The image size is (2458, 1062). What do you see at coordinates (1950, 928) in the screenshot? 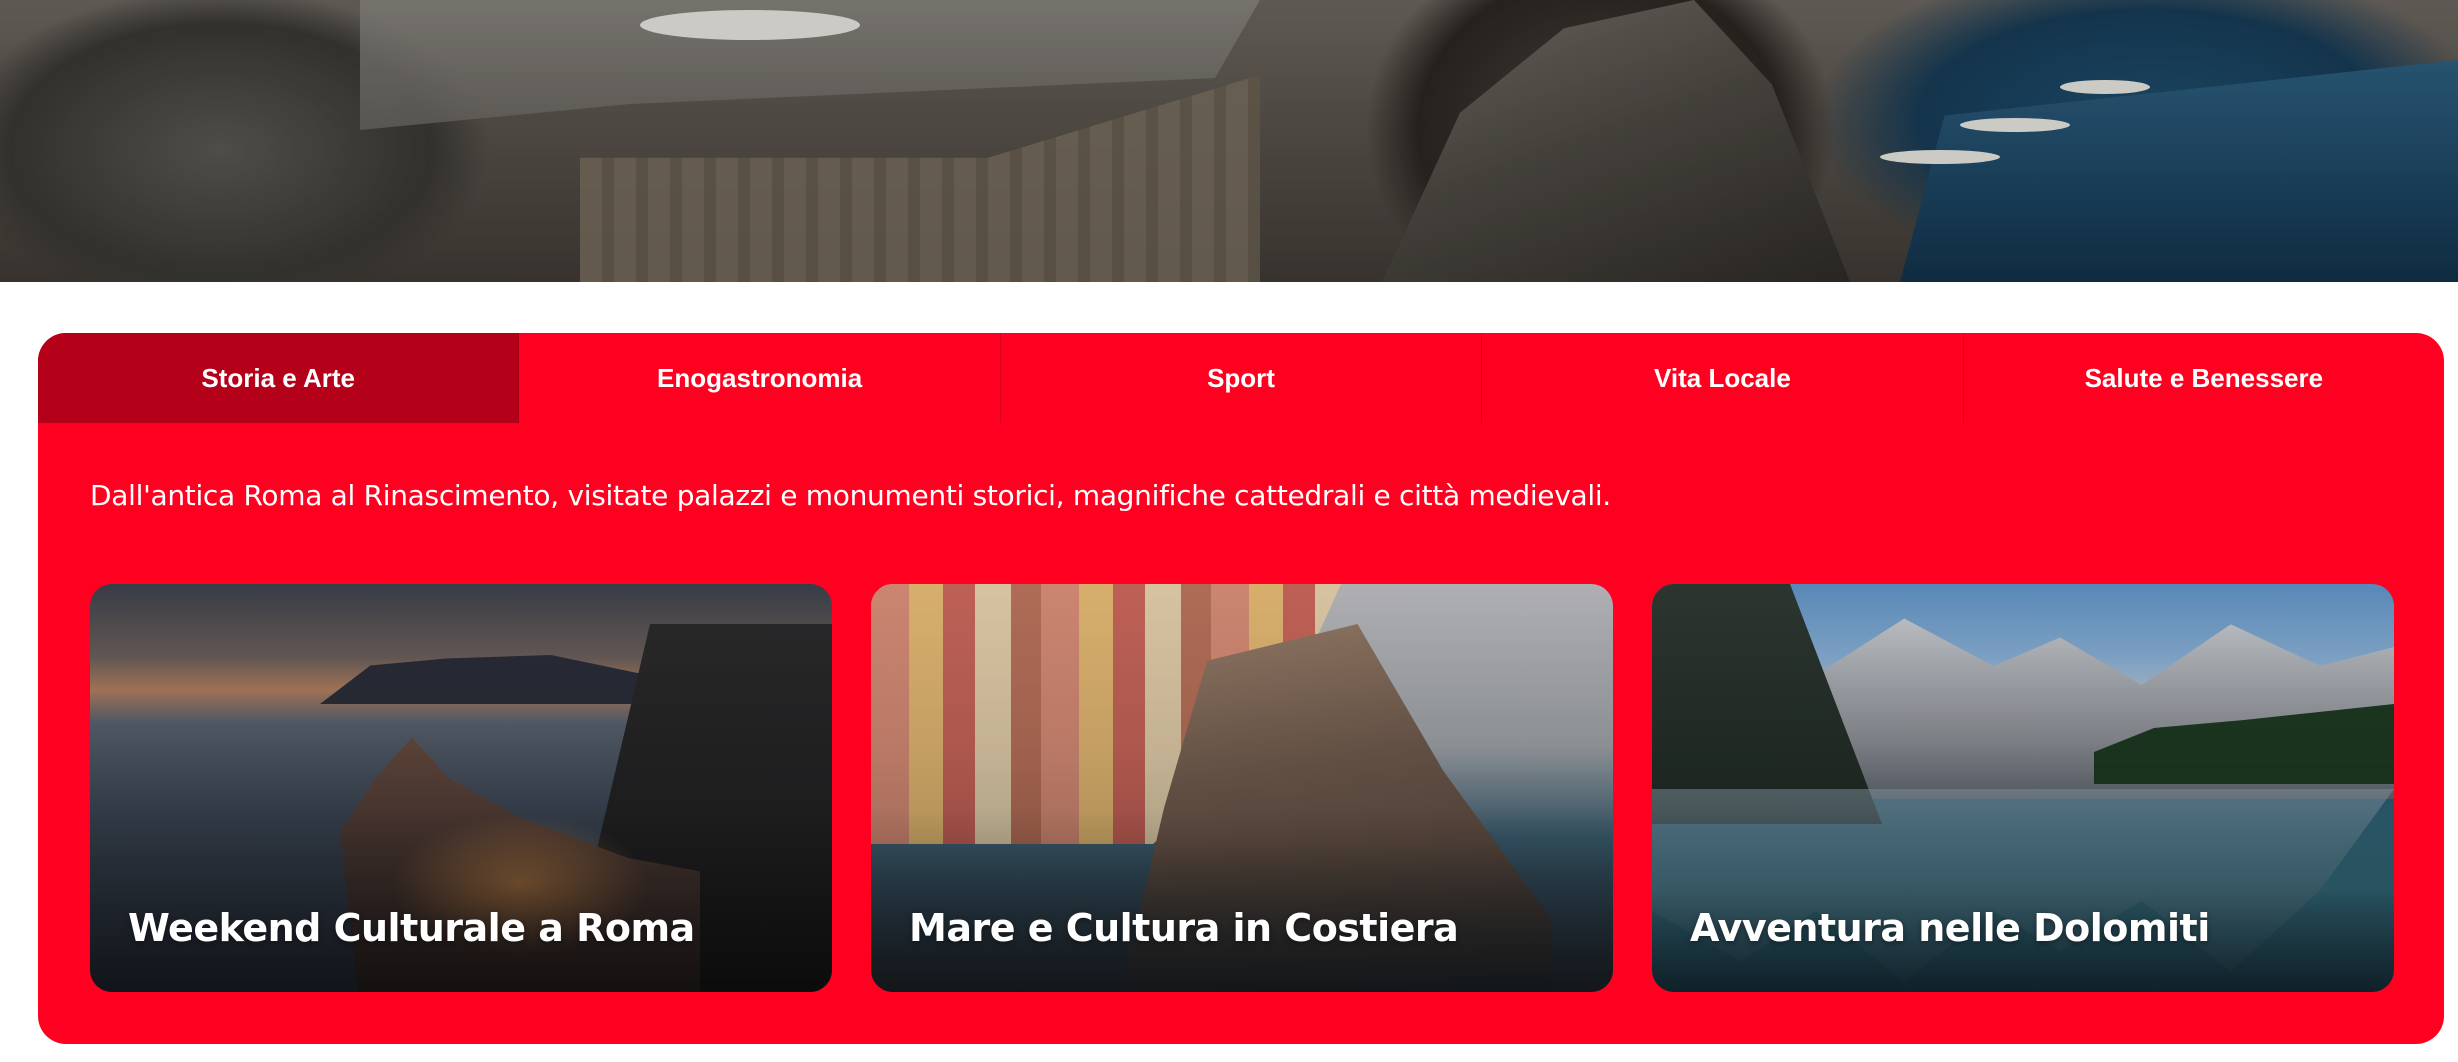
I see `card-title: Avventura nelle Dolomiti` at bounding box center [1950, 928].